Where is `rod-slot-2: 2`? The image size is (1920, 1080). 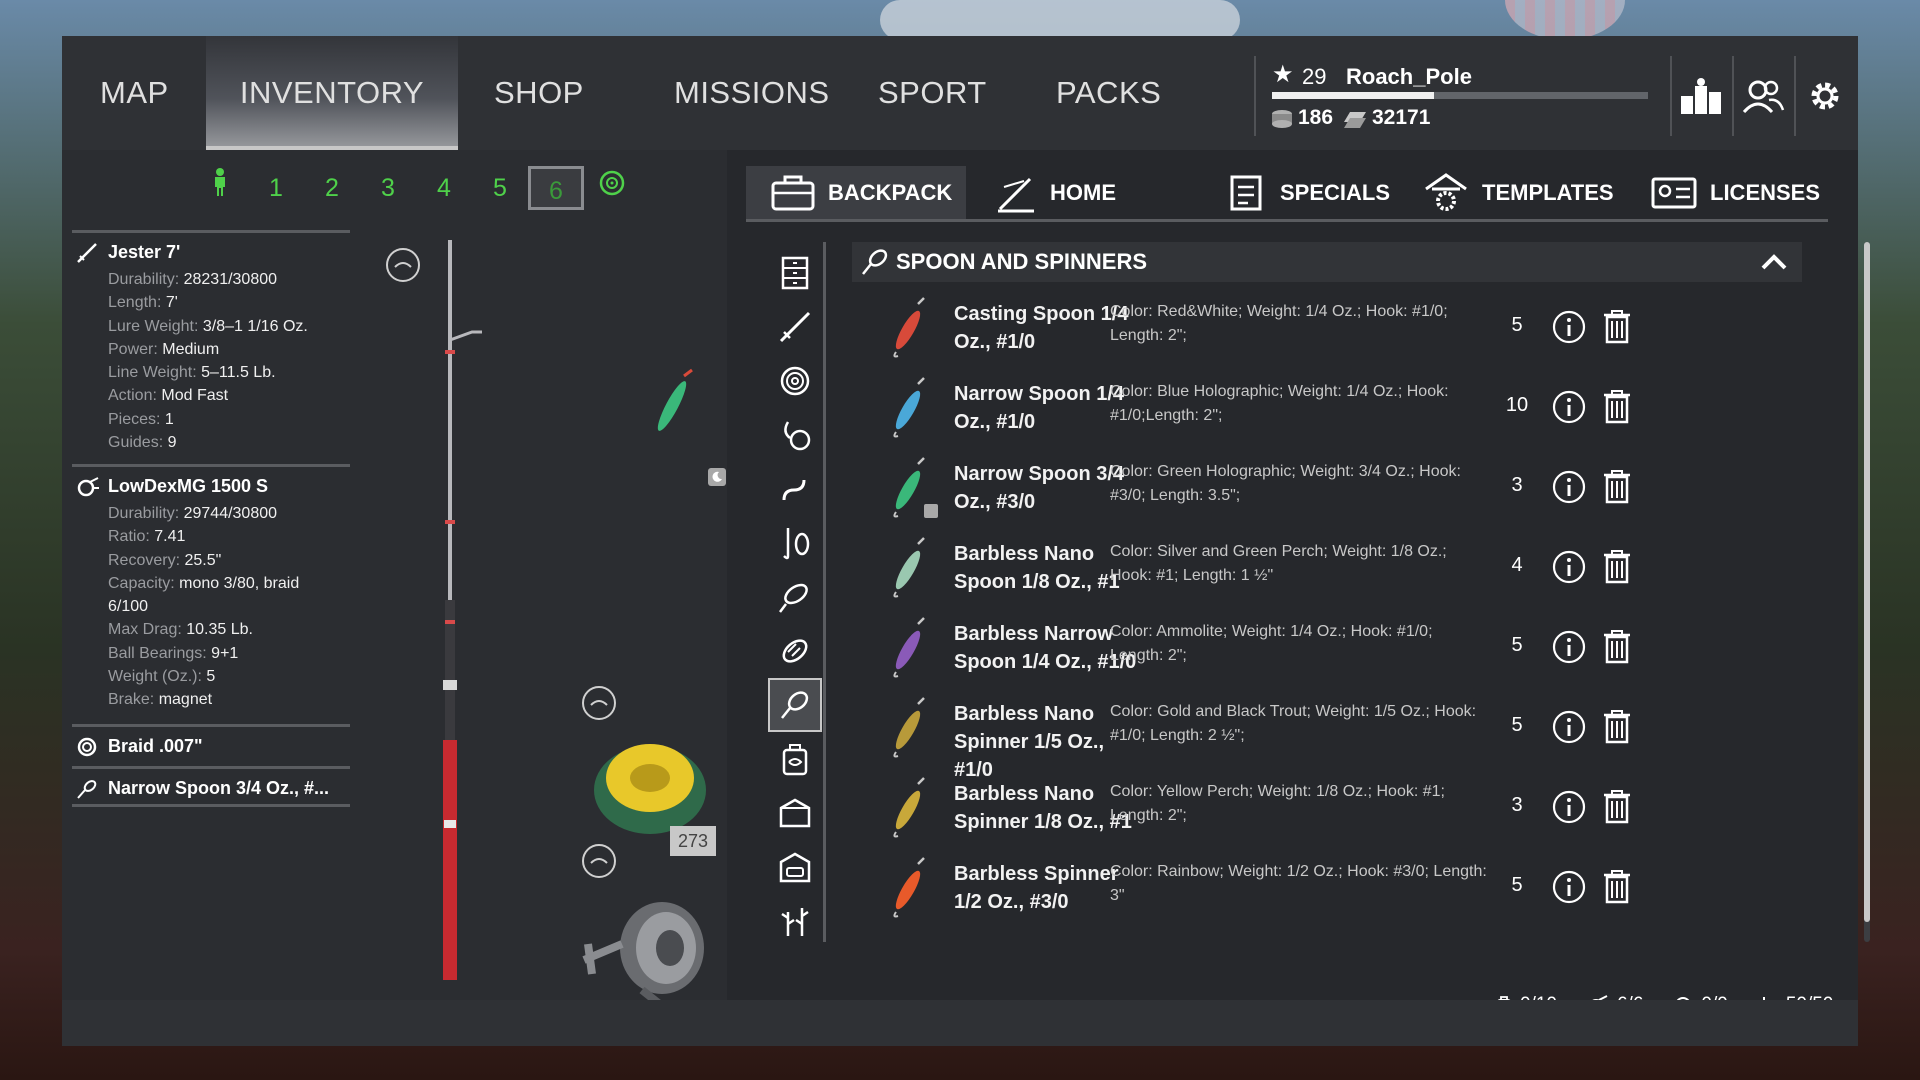 rod-slot-2: 2 is located at coordinates (332, 188).